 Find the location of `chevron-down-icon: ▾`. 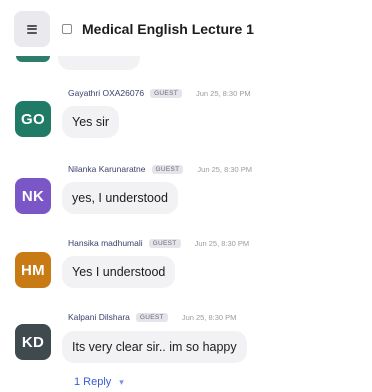

chevron-down-icon: ▾ is located at coordinates (121, 381).